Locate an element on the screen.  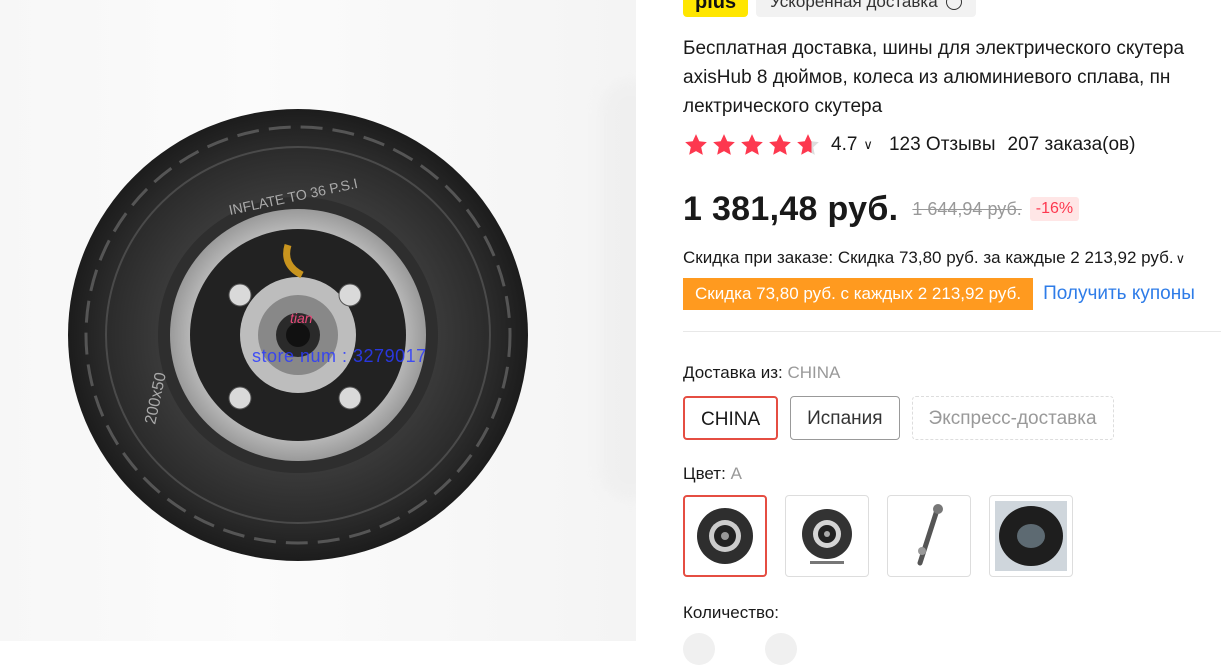
orders-count: 207 заказа(ов) is located at coordinates (1071, 144).